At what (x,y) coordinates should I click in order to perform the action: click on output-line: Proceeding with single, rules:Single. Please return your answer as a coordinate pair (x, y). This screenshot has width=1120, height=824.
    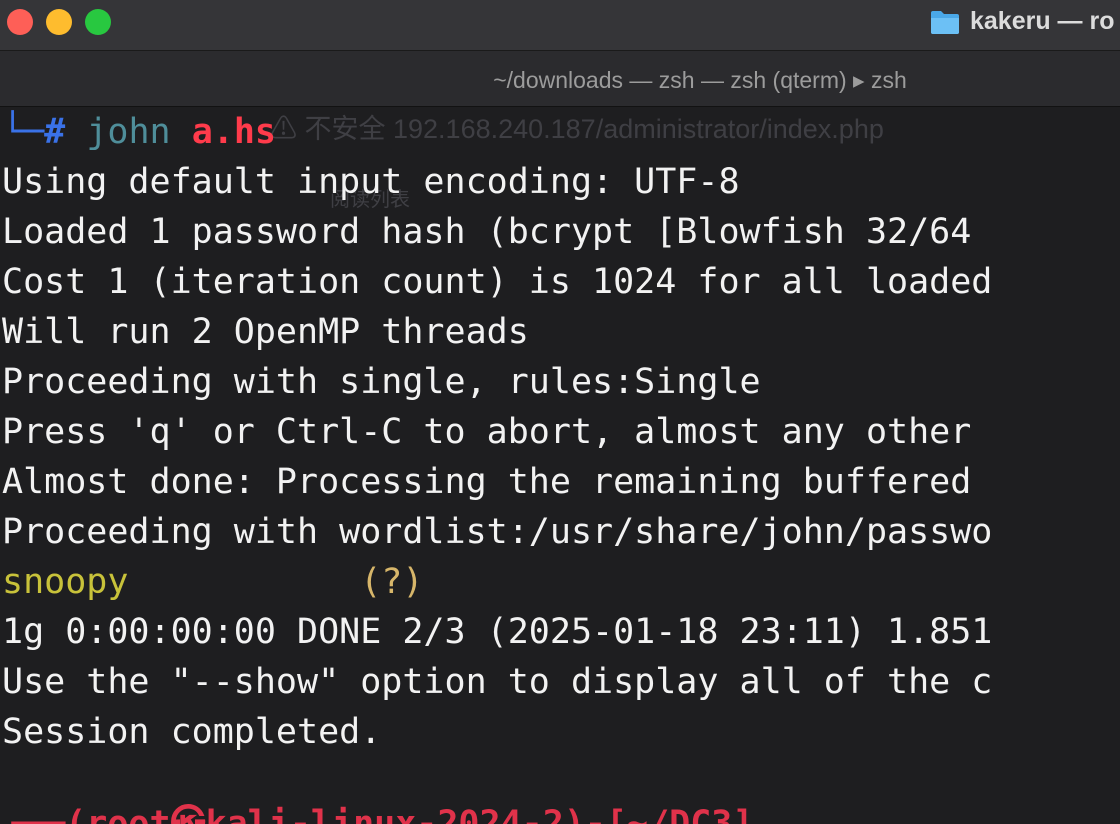
    Looking at the image, I should click on (381, 382).